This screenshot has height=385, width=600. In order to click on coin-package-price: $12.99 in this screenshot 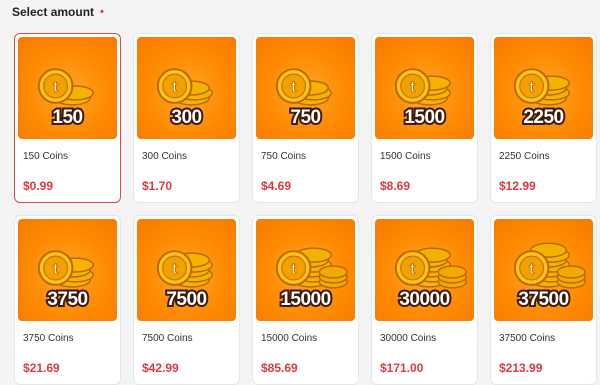, I will do `click(517, 186)`.